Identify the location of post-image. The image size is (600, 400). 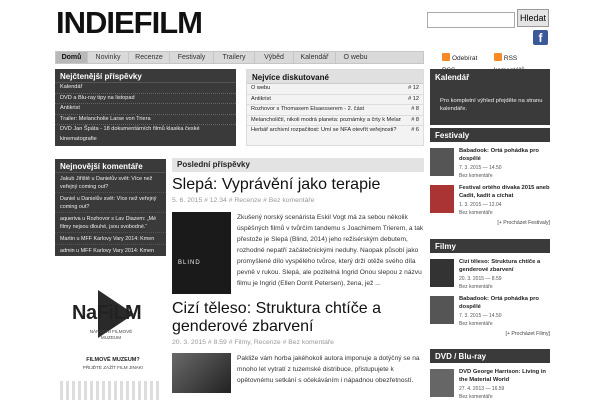
(201, 373).